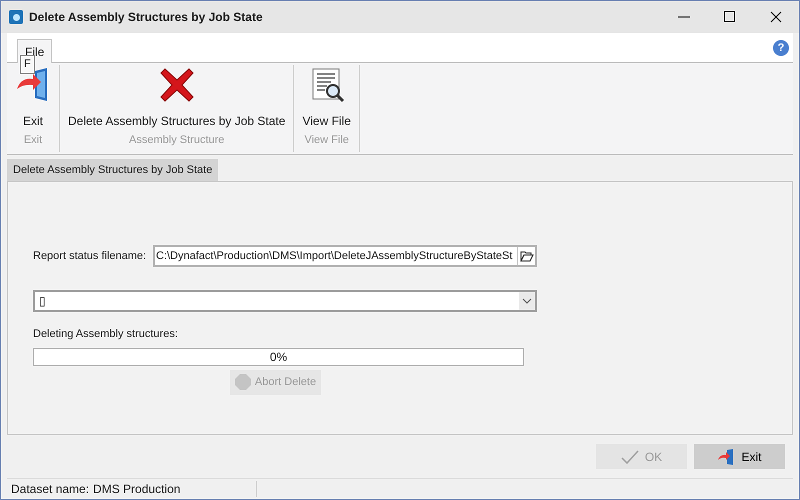 The width and height of the screenshot is (800, 500). I want to click on status-label: Dataset name:, so click(50, 489).